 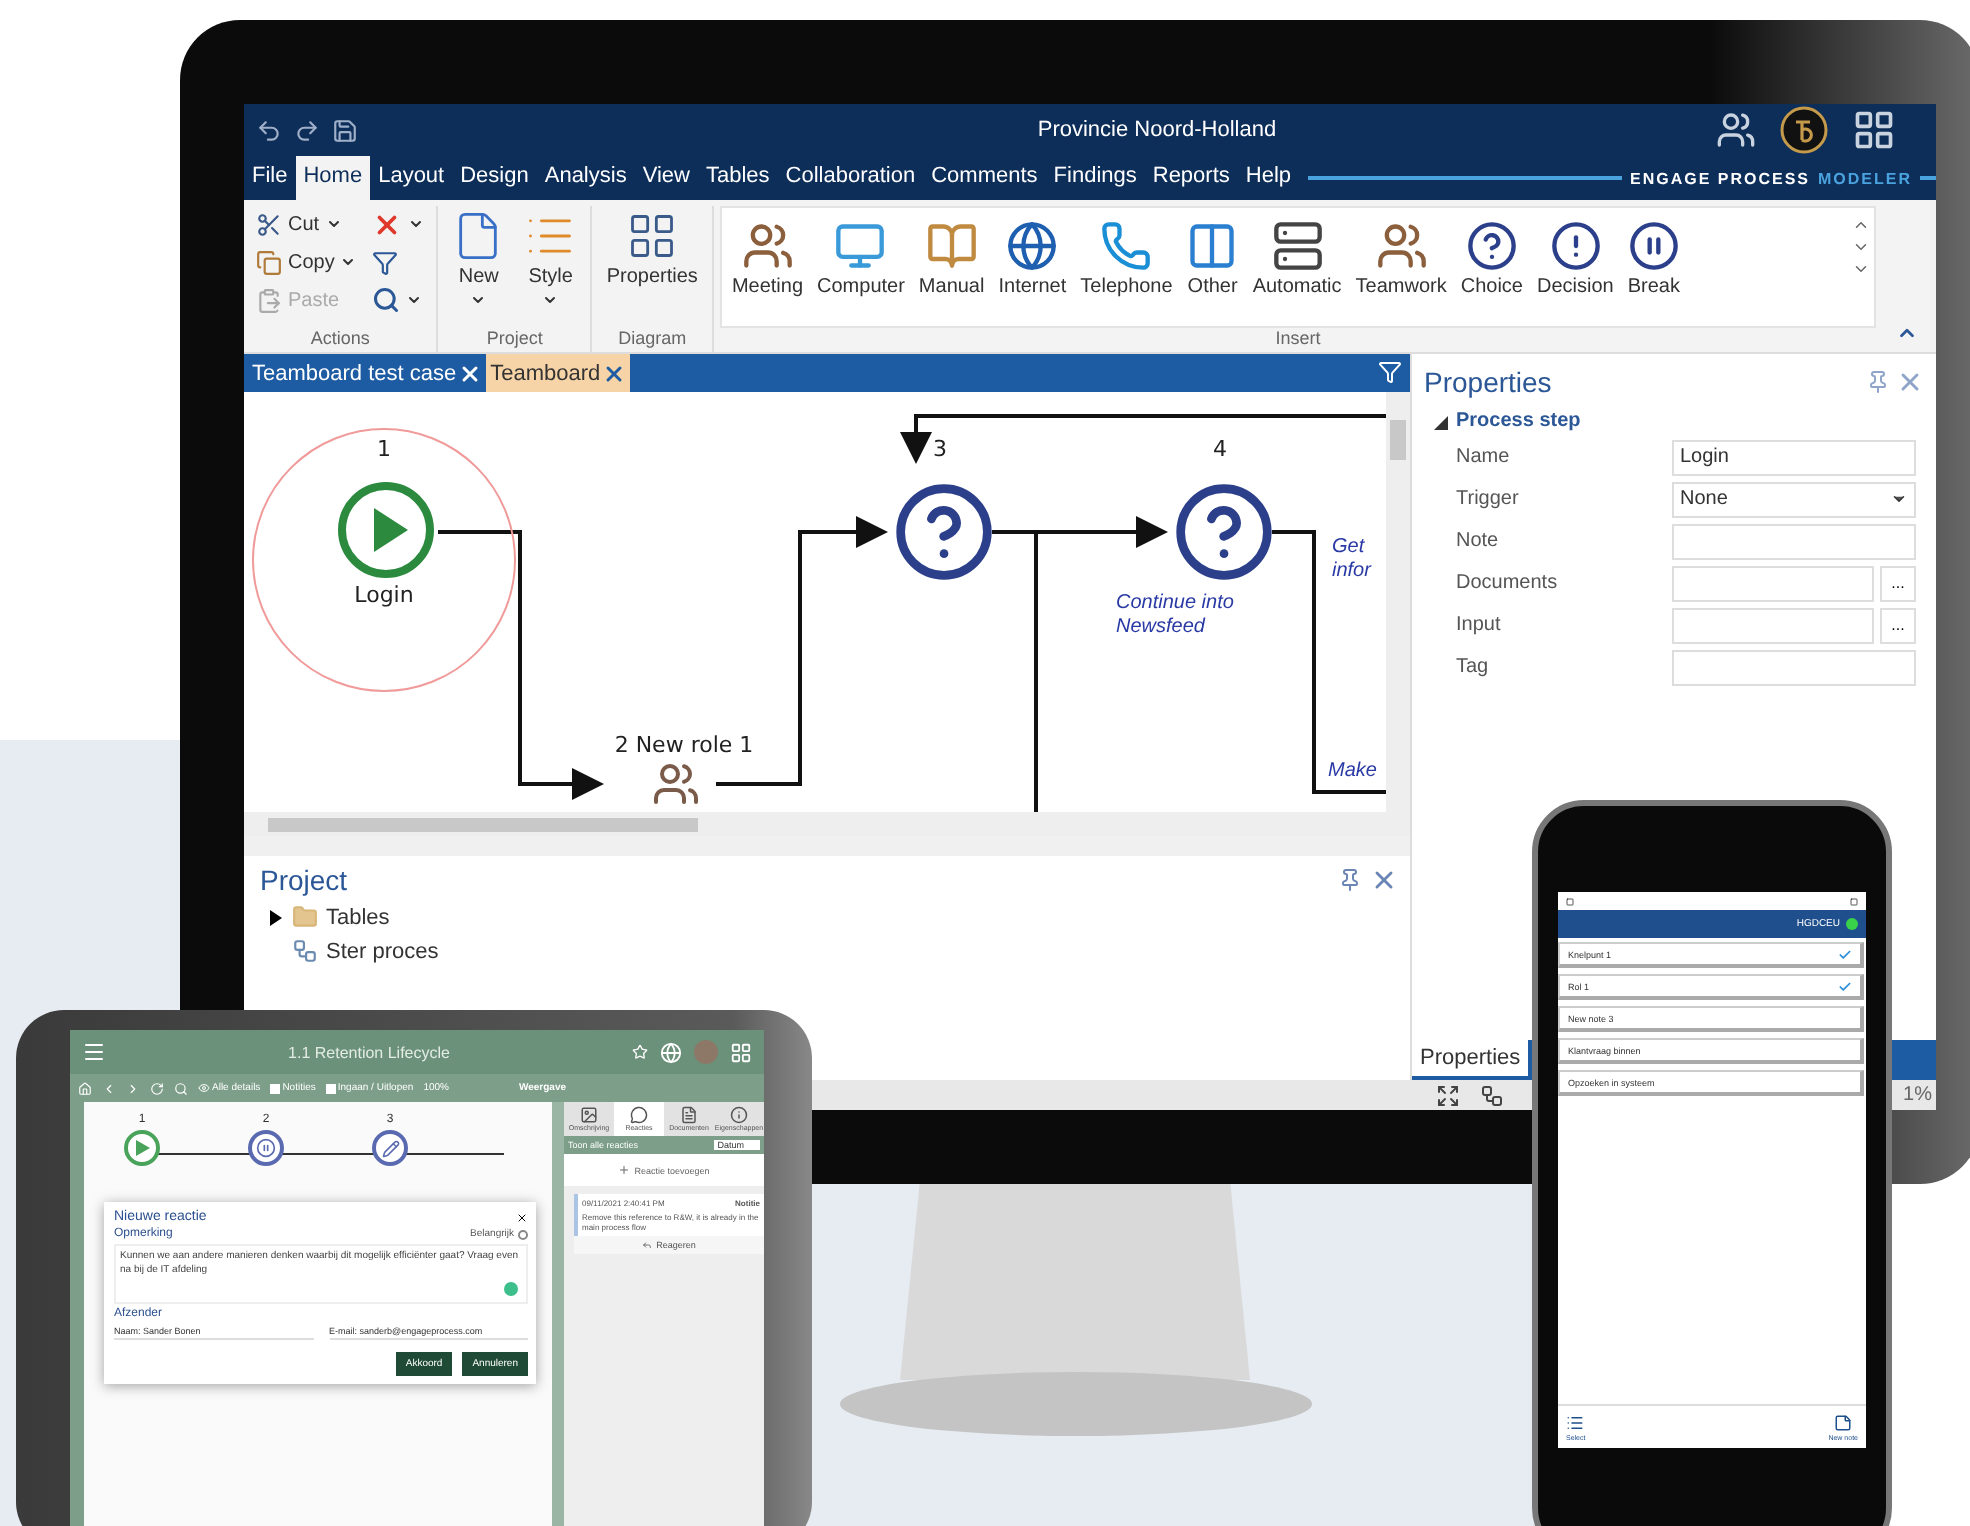 I want to click on menu-tab: Help, so click(x=1268, y=178).